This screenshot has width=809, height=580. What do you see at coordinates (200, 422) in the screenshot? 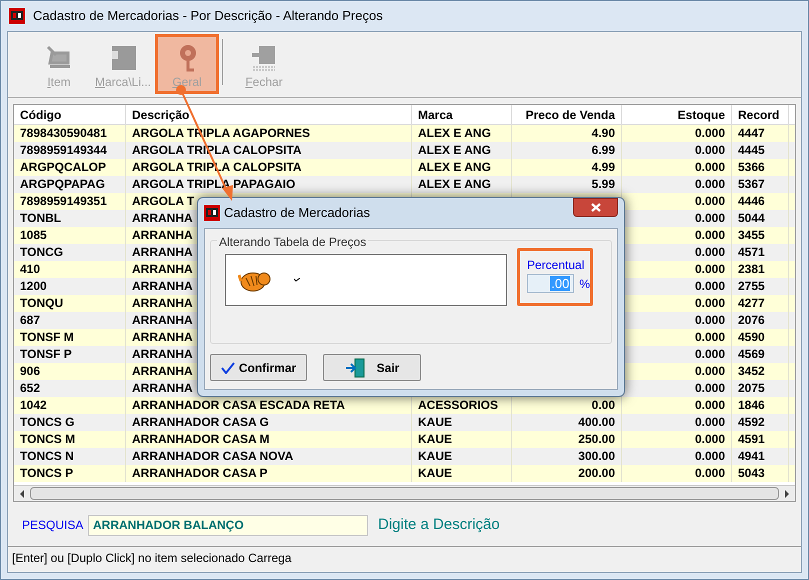
I see `table-cell: ARRANHADOR CASA G` at bounding box center [200, 422].